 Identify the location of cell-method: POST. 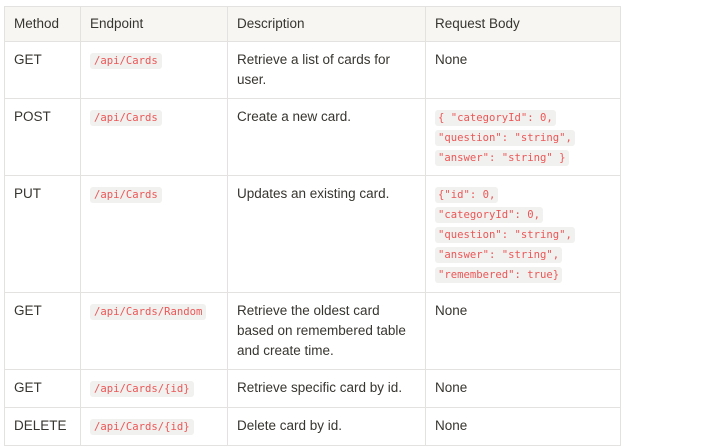
(42, 137).